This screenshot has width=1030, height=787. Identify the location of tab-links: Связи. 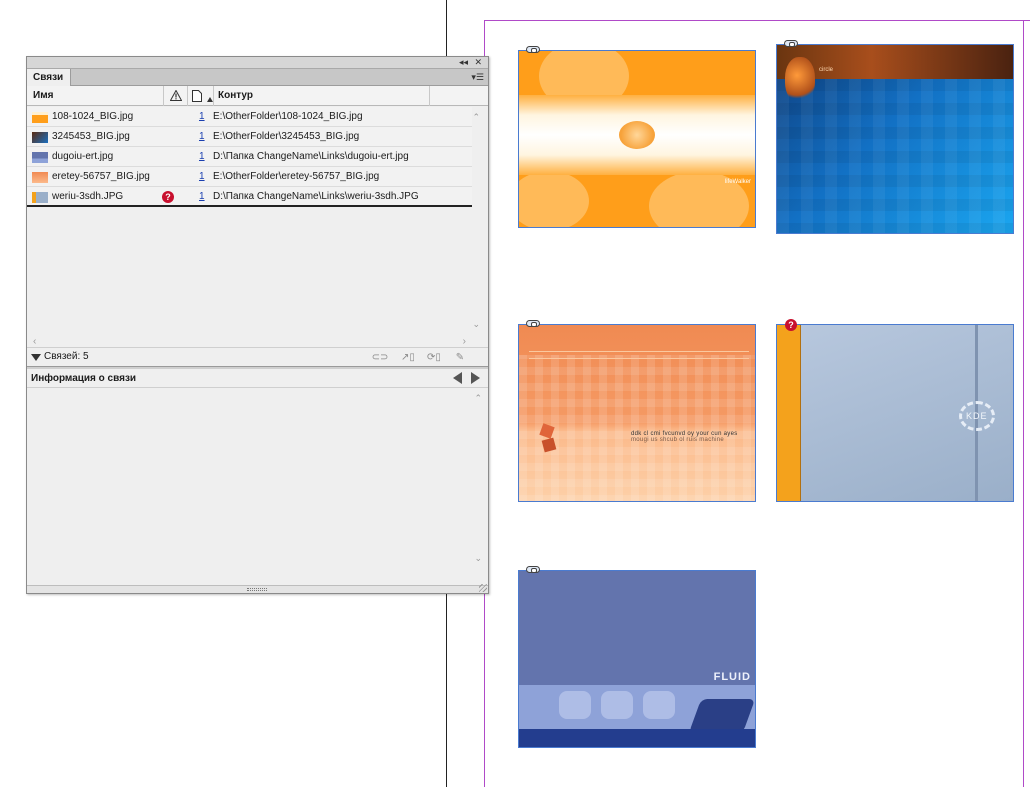
(49, 77).